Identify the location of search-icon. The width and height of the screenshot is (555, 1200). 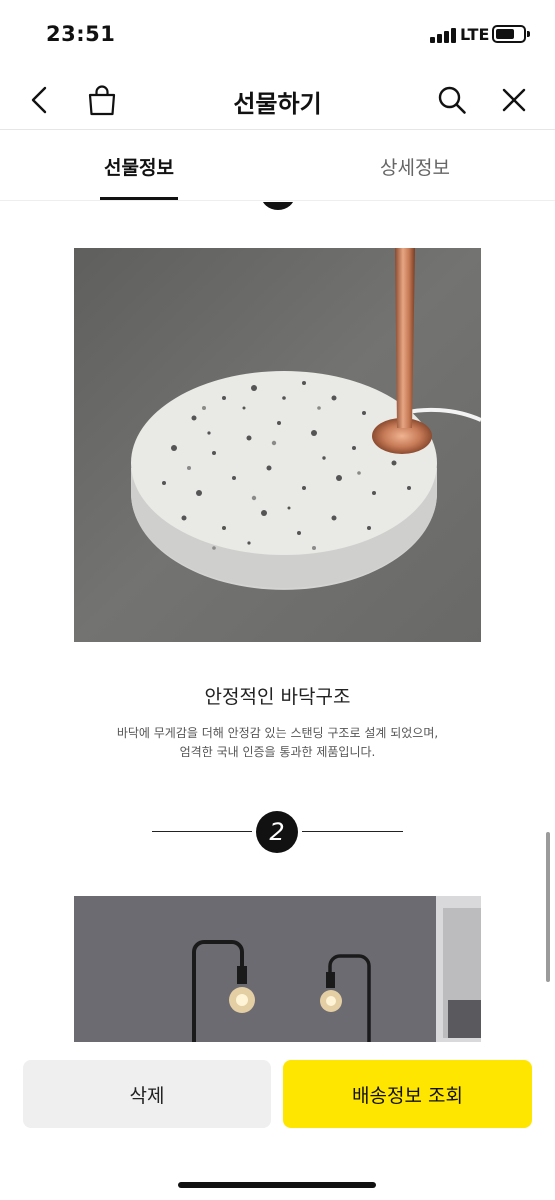
(452, 100).